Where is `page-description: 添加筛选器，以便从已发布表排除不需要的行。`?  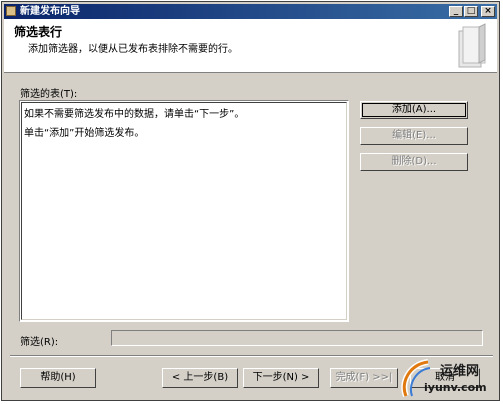 page-description: 添加筛选器，以便从已发布表排除不需要的行。 is located at coordinates (133, 49).